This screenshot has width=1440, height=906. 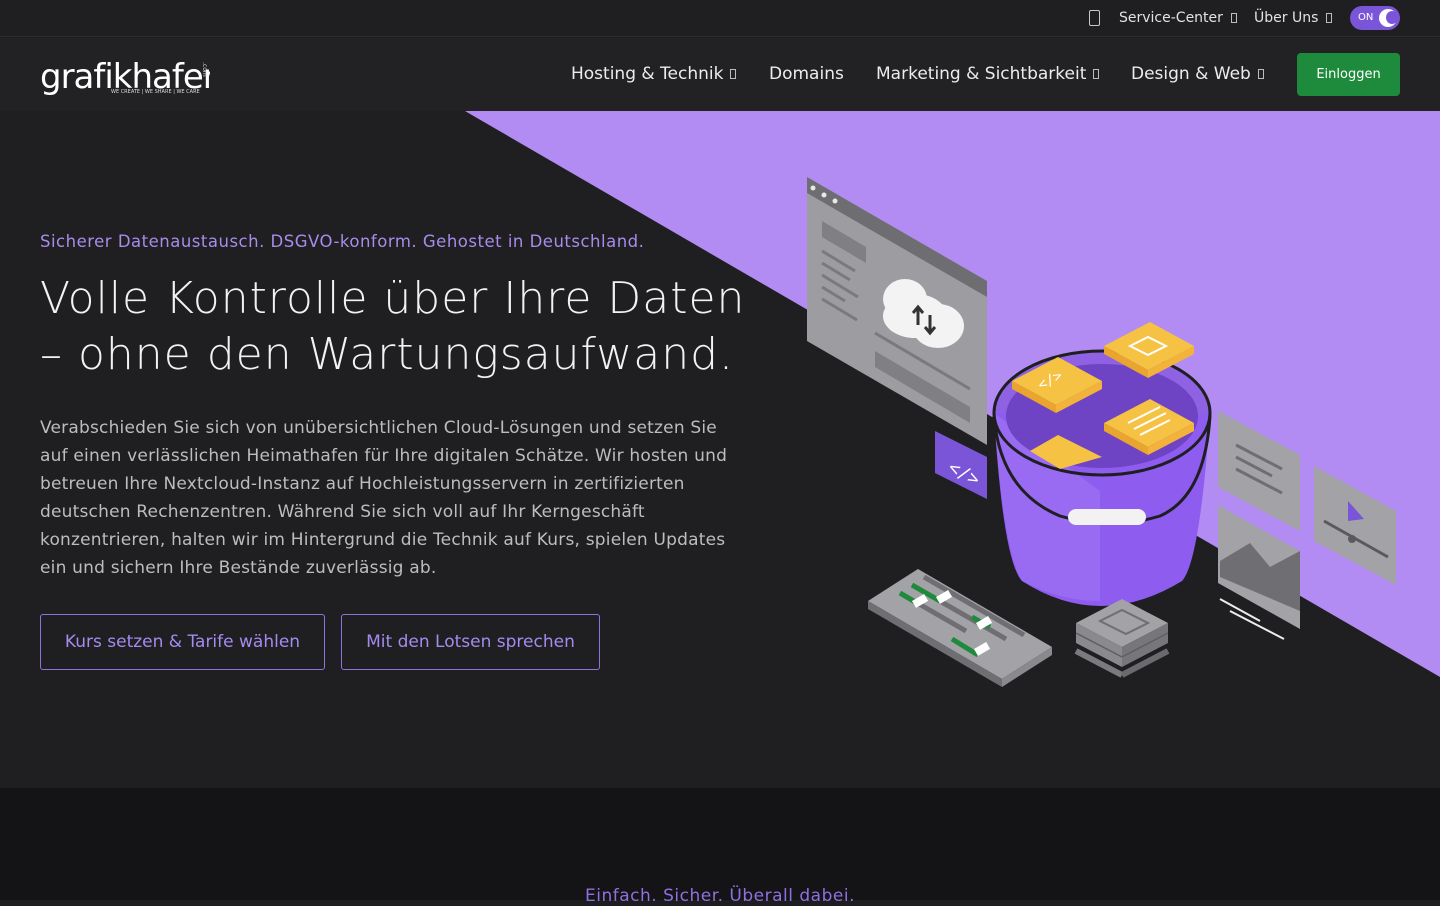 What do you see at coordinates (1171, 18) in the screenshot?
I see `service-center-label: Service-Center` at bounding box center [1171, 18].